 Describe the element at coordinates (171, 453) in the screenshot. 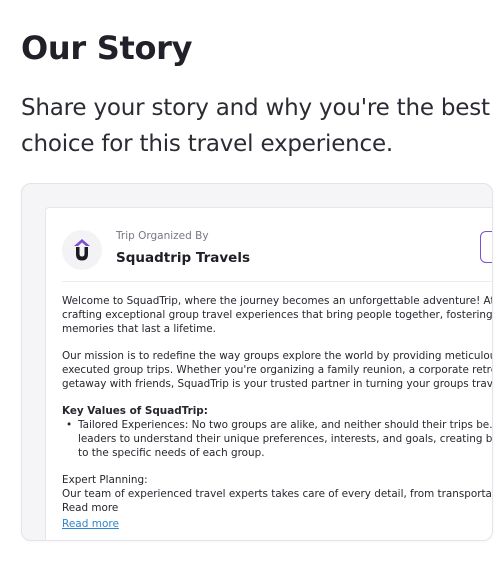

I see `values-bullet-line: to the specific needs of each group.` at that location.